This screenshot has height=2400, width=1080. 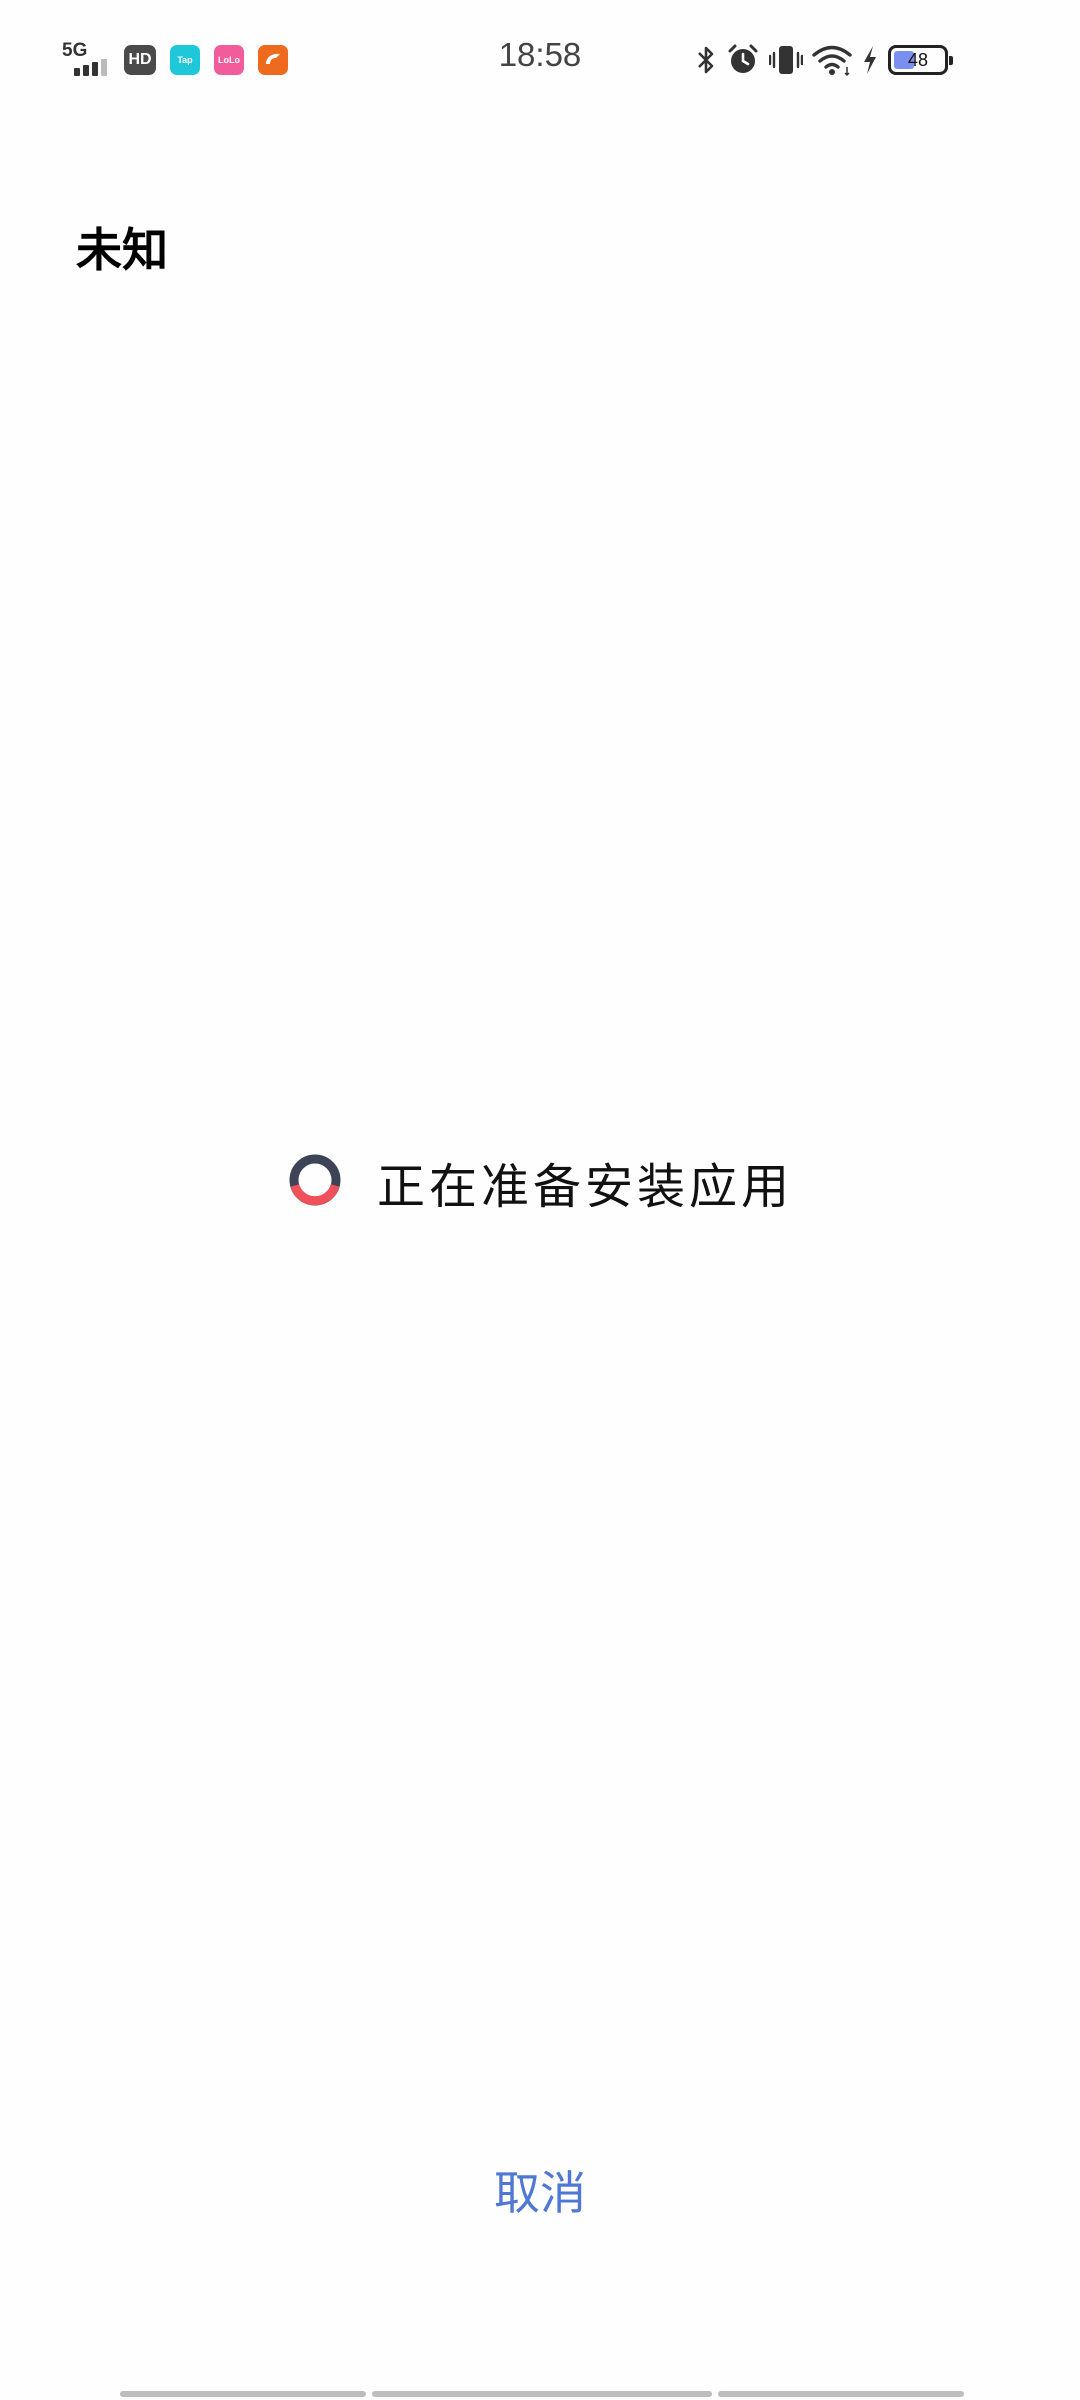 I want to click on install-progress: 正在准备安装应用, so click(x=540, y=1182).